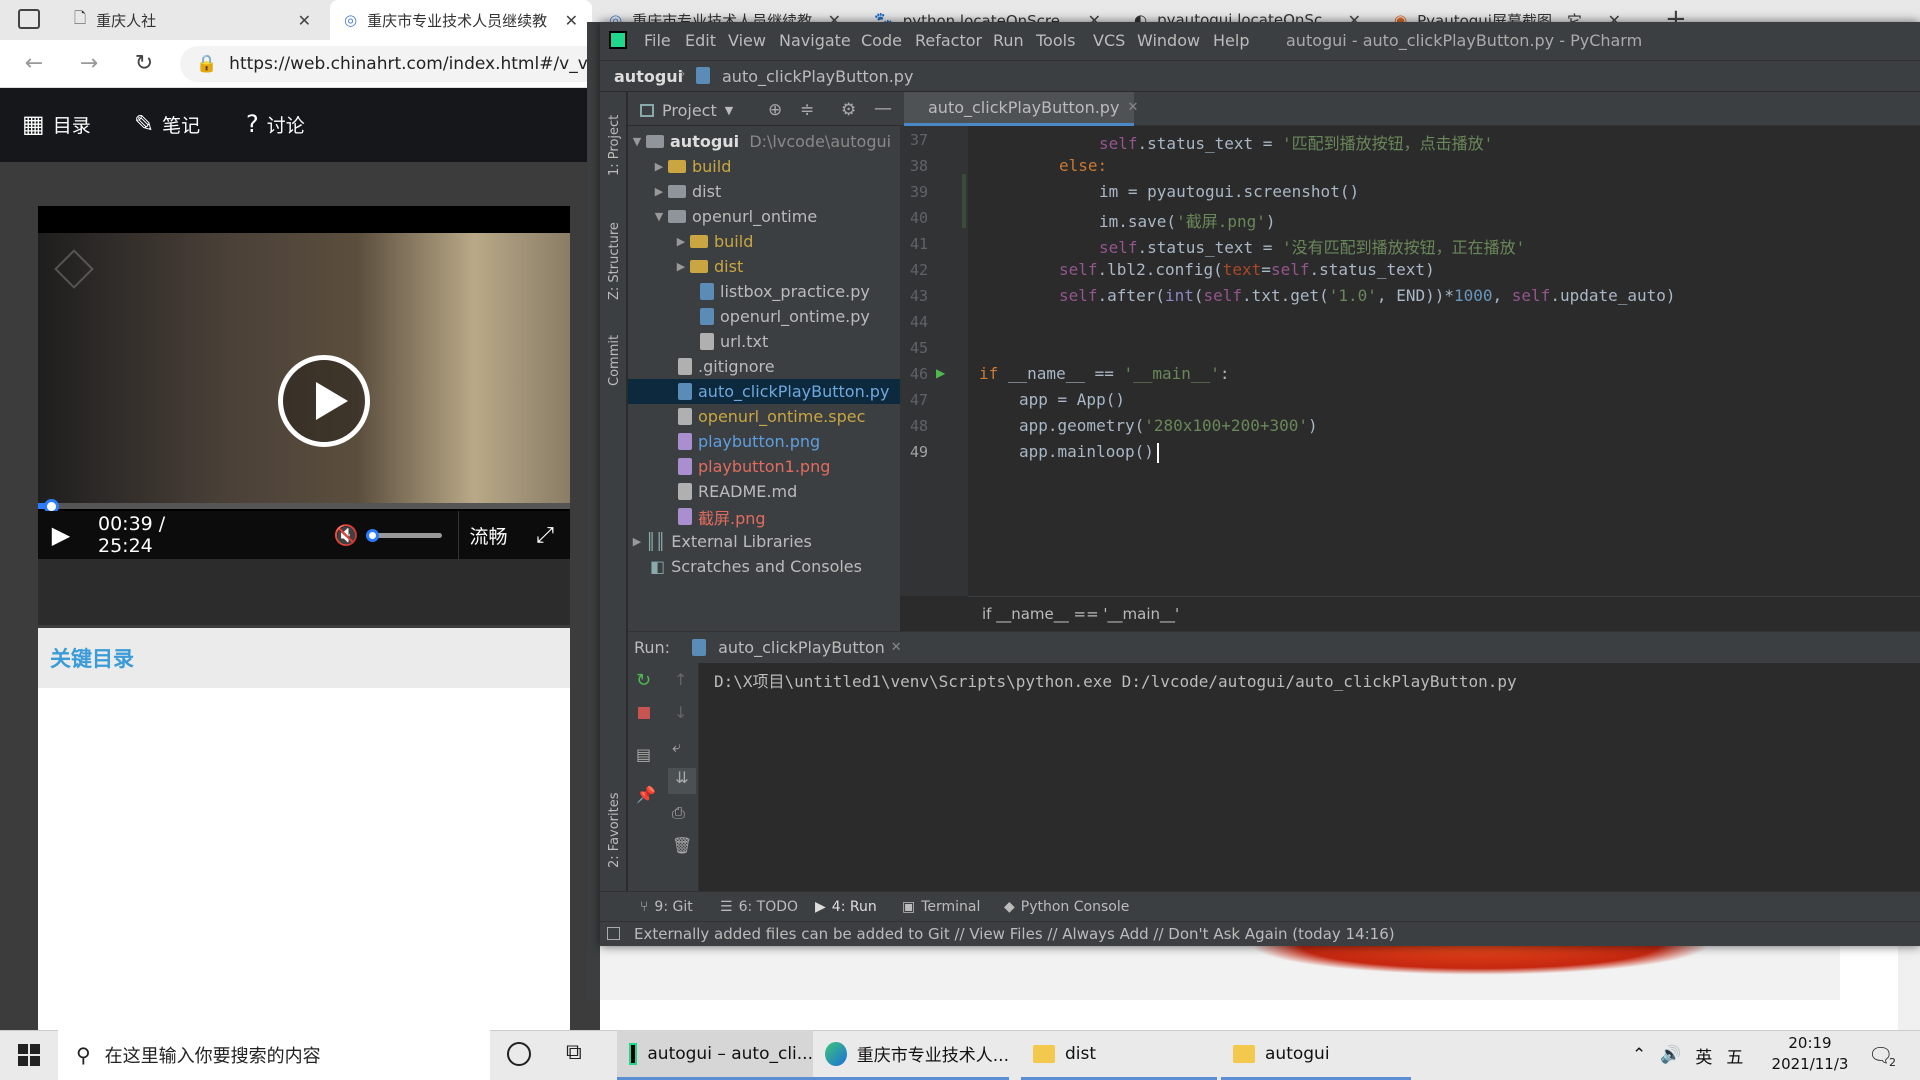 The width and height of the screenshot is (1920, 1080). What do you see at coordinates (192, 20) in the screenshot?
I see `browser-tab: 🗋 重庆人社 ✕` at bounding box center [192, 20].